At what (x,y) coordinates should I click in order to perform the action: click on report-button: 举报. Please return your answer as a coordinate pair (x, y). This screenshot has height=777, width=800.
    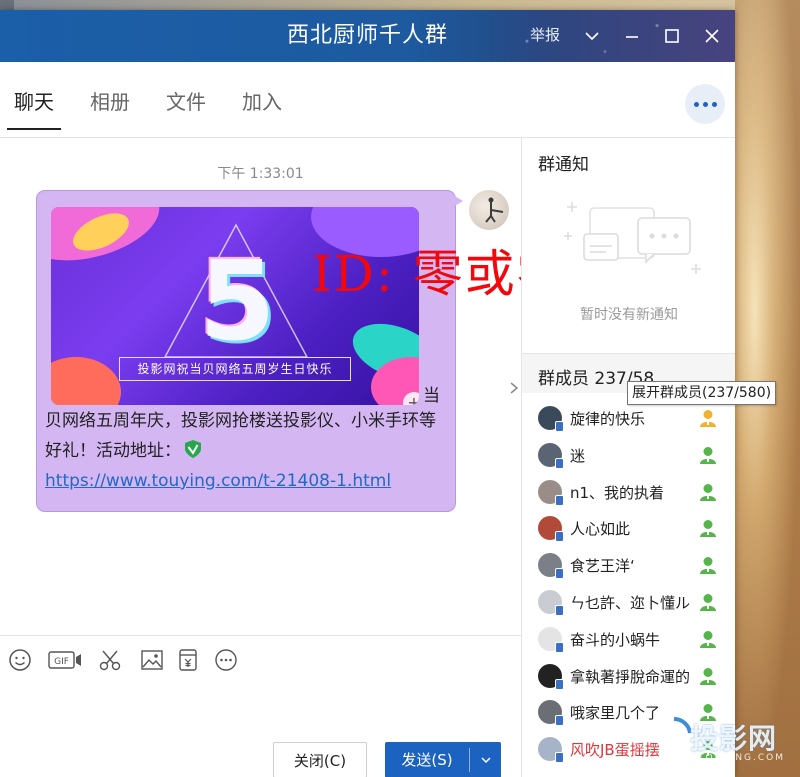
    Looking at the image, I should click on (545, 34).